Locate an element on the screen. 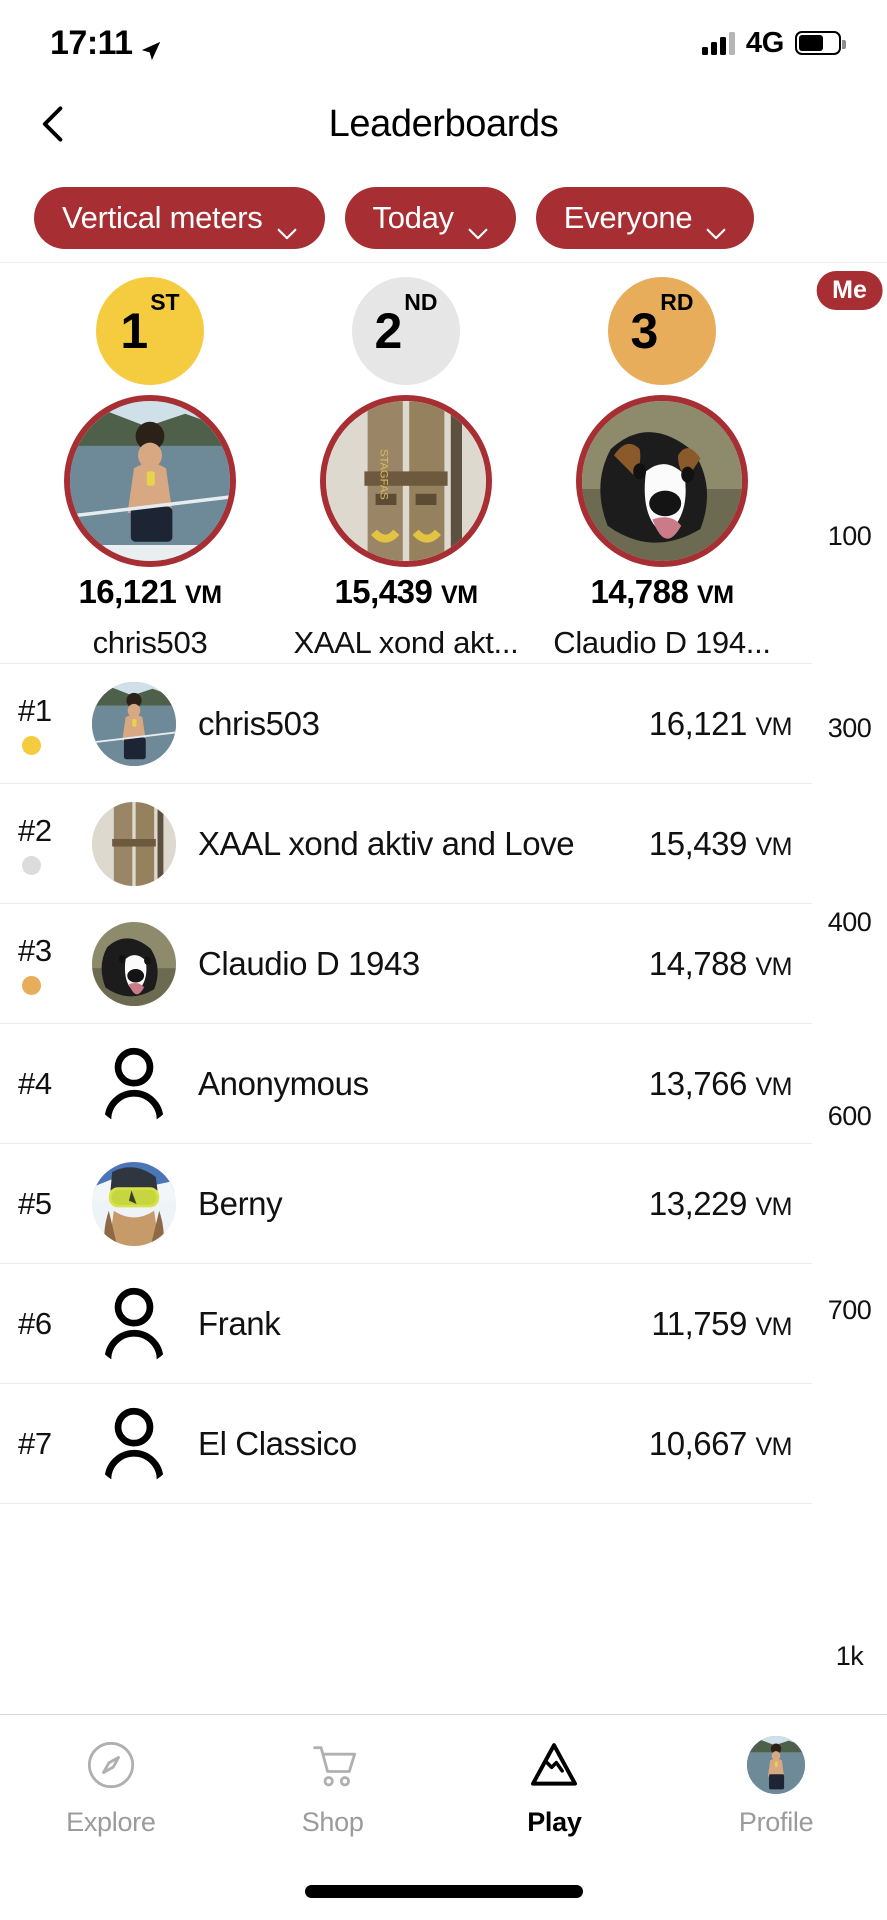 The image size is (887, 1920). table-row: #1 chris503 16,121 VM is located at coordinates (406, 723).